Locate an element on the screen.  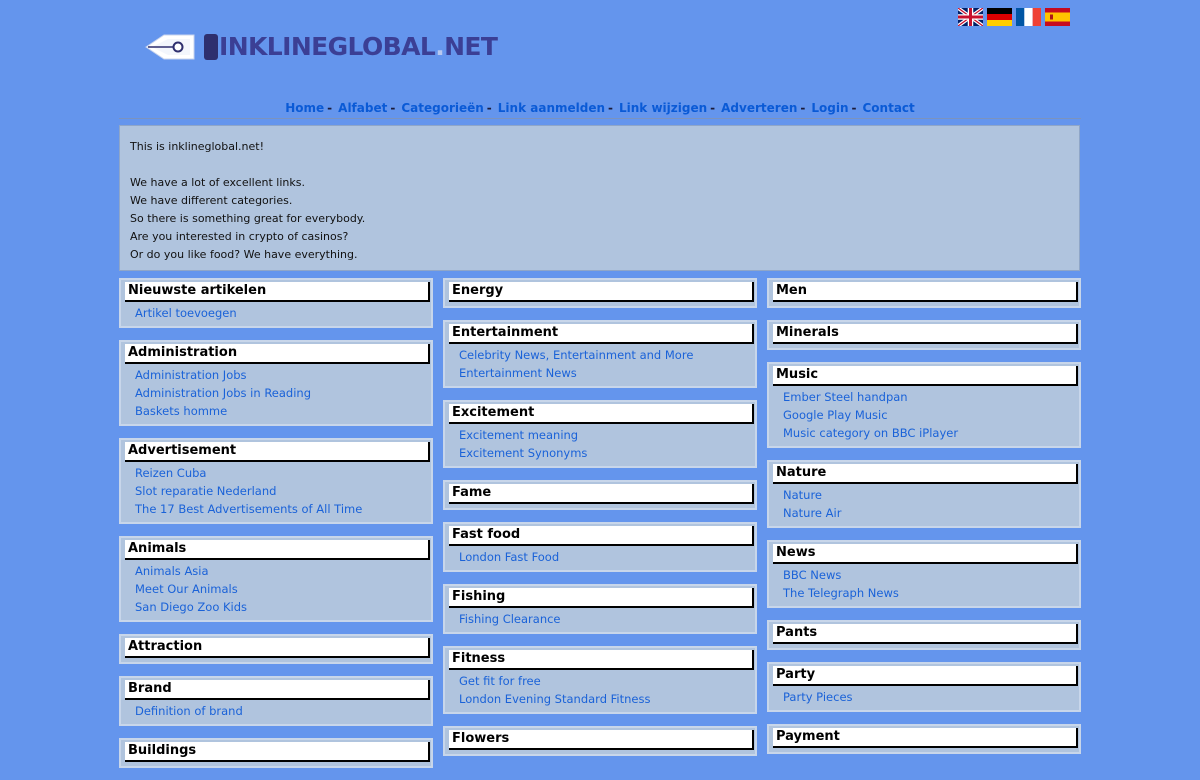
language-flags is located at coordinates (1014, 17).